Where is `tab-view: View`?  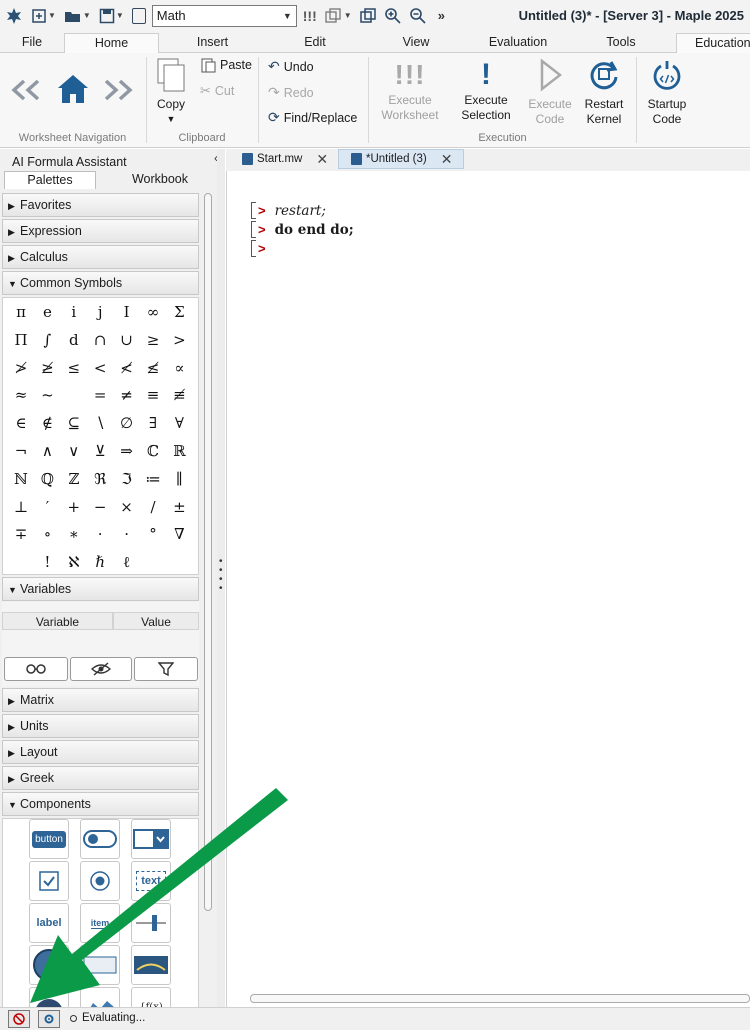
tab-view: View is located at coordinates (416, 43).